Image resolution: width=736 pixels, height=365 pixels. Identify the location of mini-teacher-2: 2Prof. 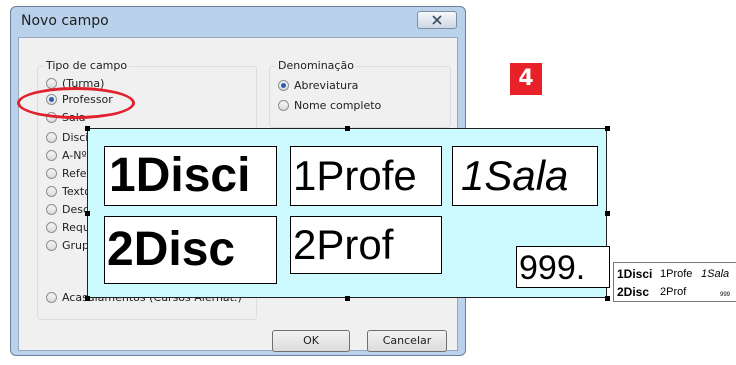
(673, 292).